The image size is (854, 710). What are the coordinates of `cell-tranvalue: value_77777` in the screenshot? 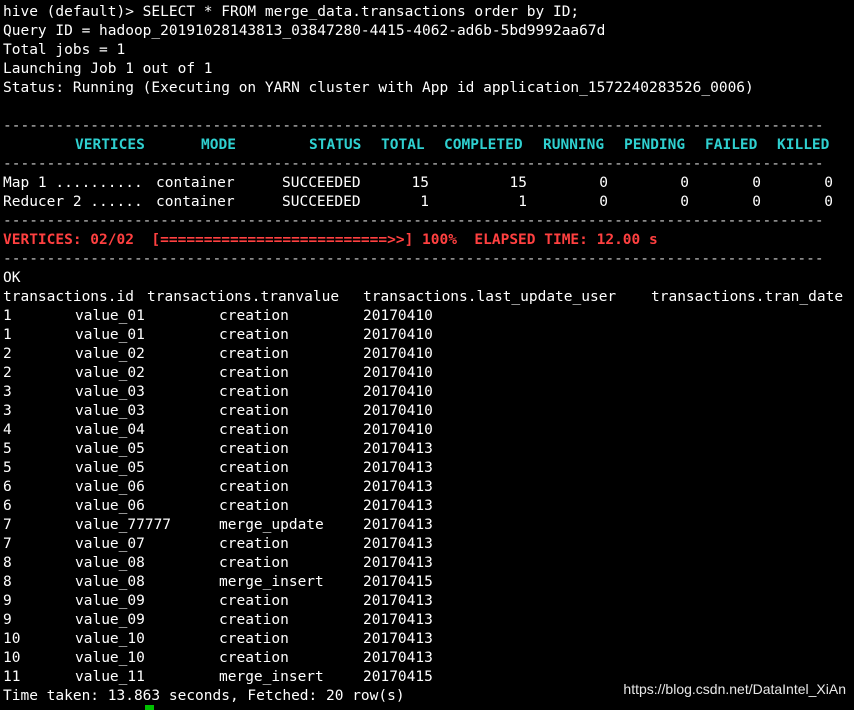 It's located at (123, 525).